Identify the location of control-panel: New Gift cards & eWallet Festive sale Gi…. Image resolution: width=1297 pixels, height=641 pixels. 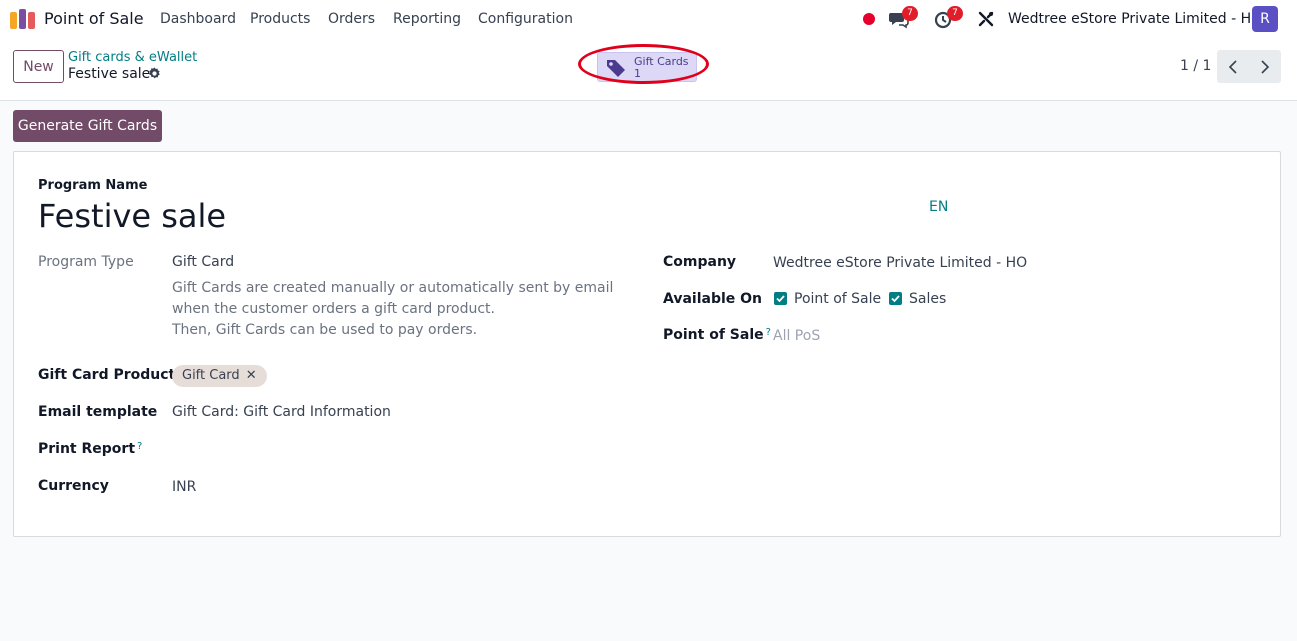
(648, 69).